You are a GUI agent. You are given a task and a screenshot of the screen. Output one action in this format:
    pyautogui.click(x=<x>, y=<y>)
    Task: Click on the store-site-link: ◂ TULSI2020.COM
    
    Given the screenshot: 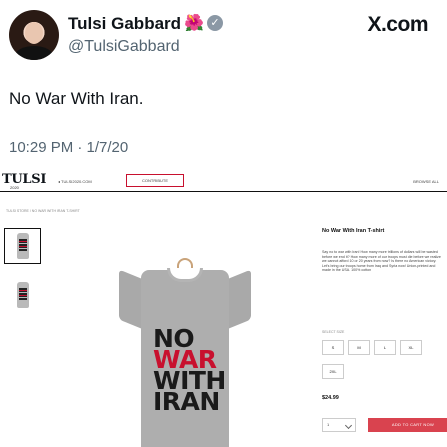 What is the action you would take?
    pyautogui.click(x=75, y=181)
    